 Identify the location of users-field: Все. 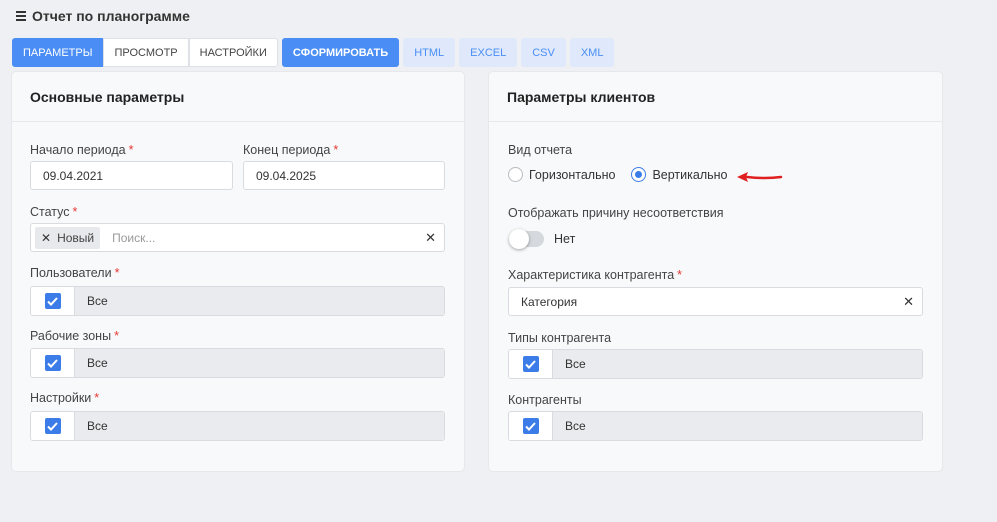
(237, 301).